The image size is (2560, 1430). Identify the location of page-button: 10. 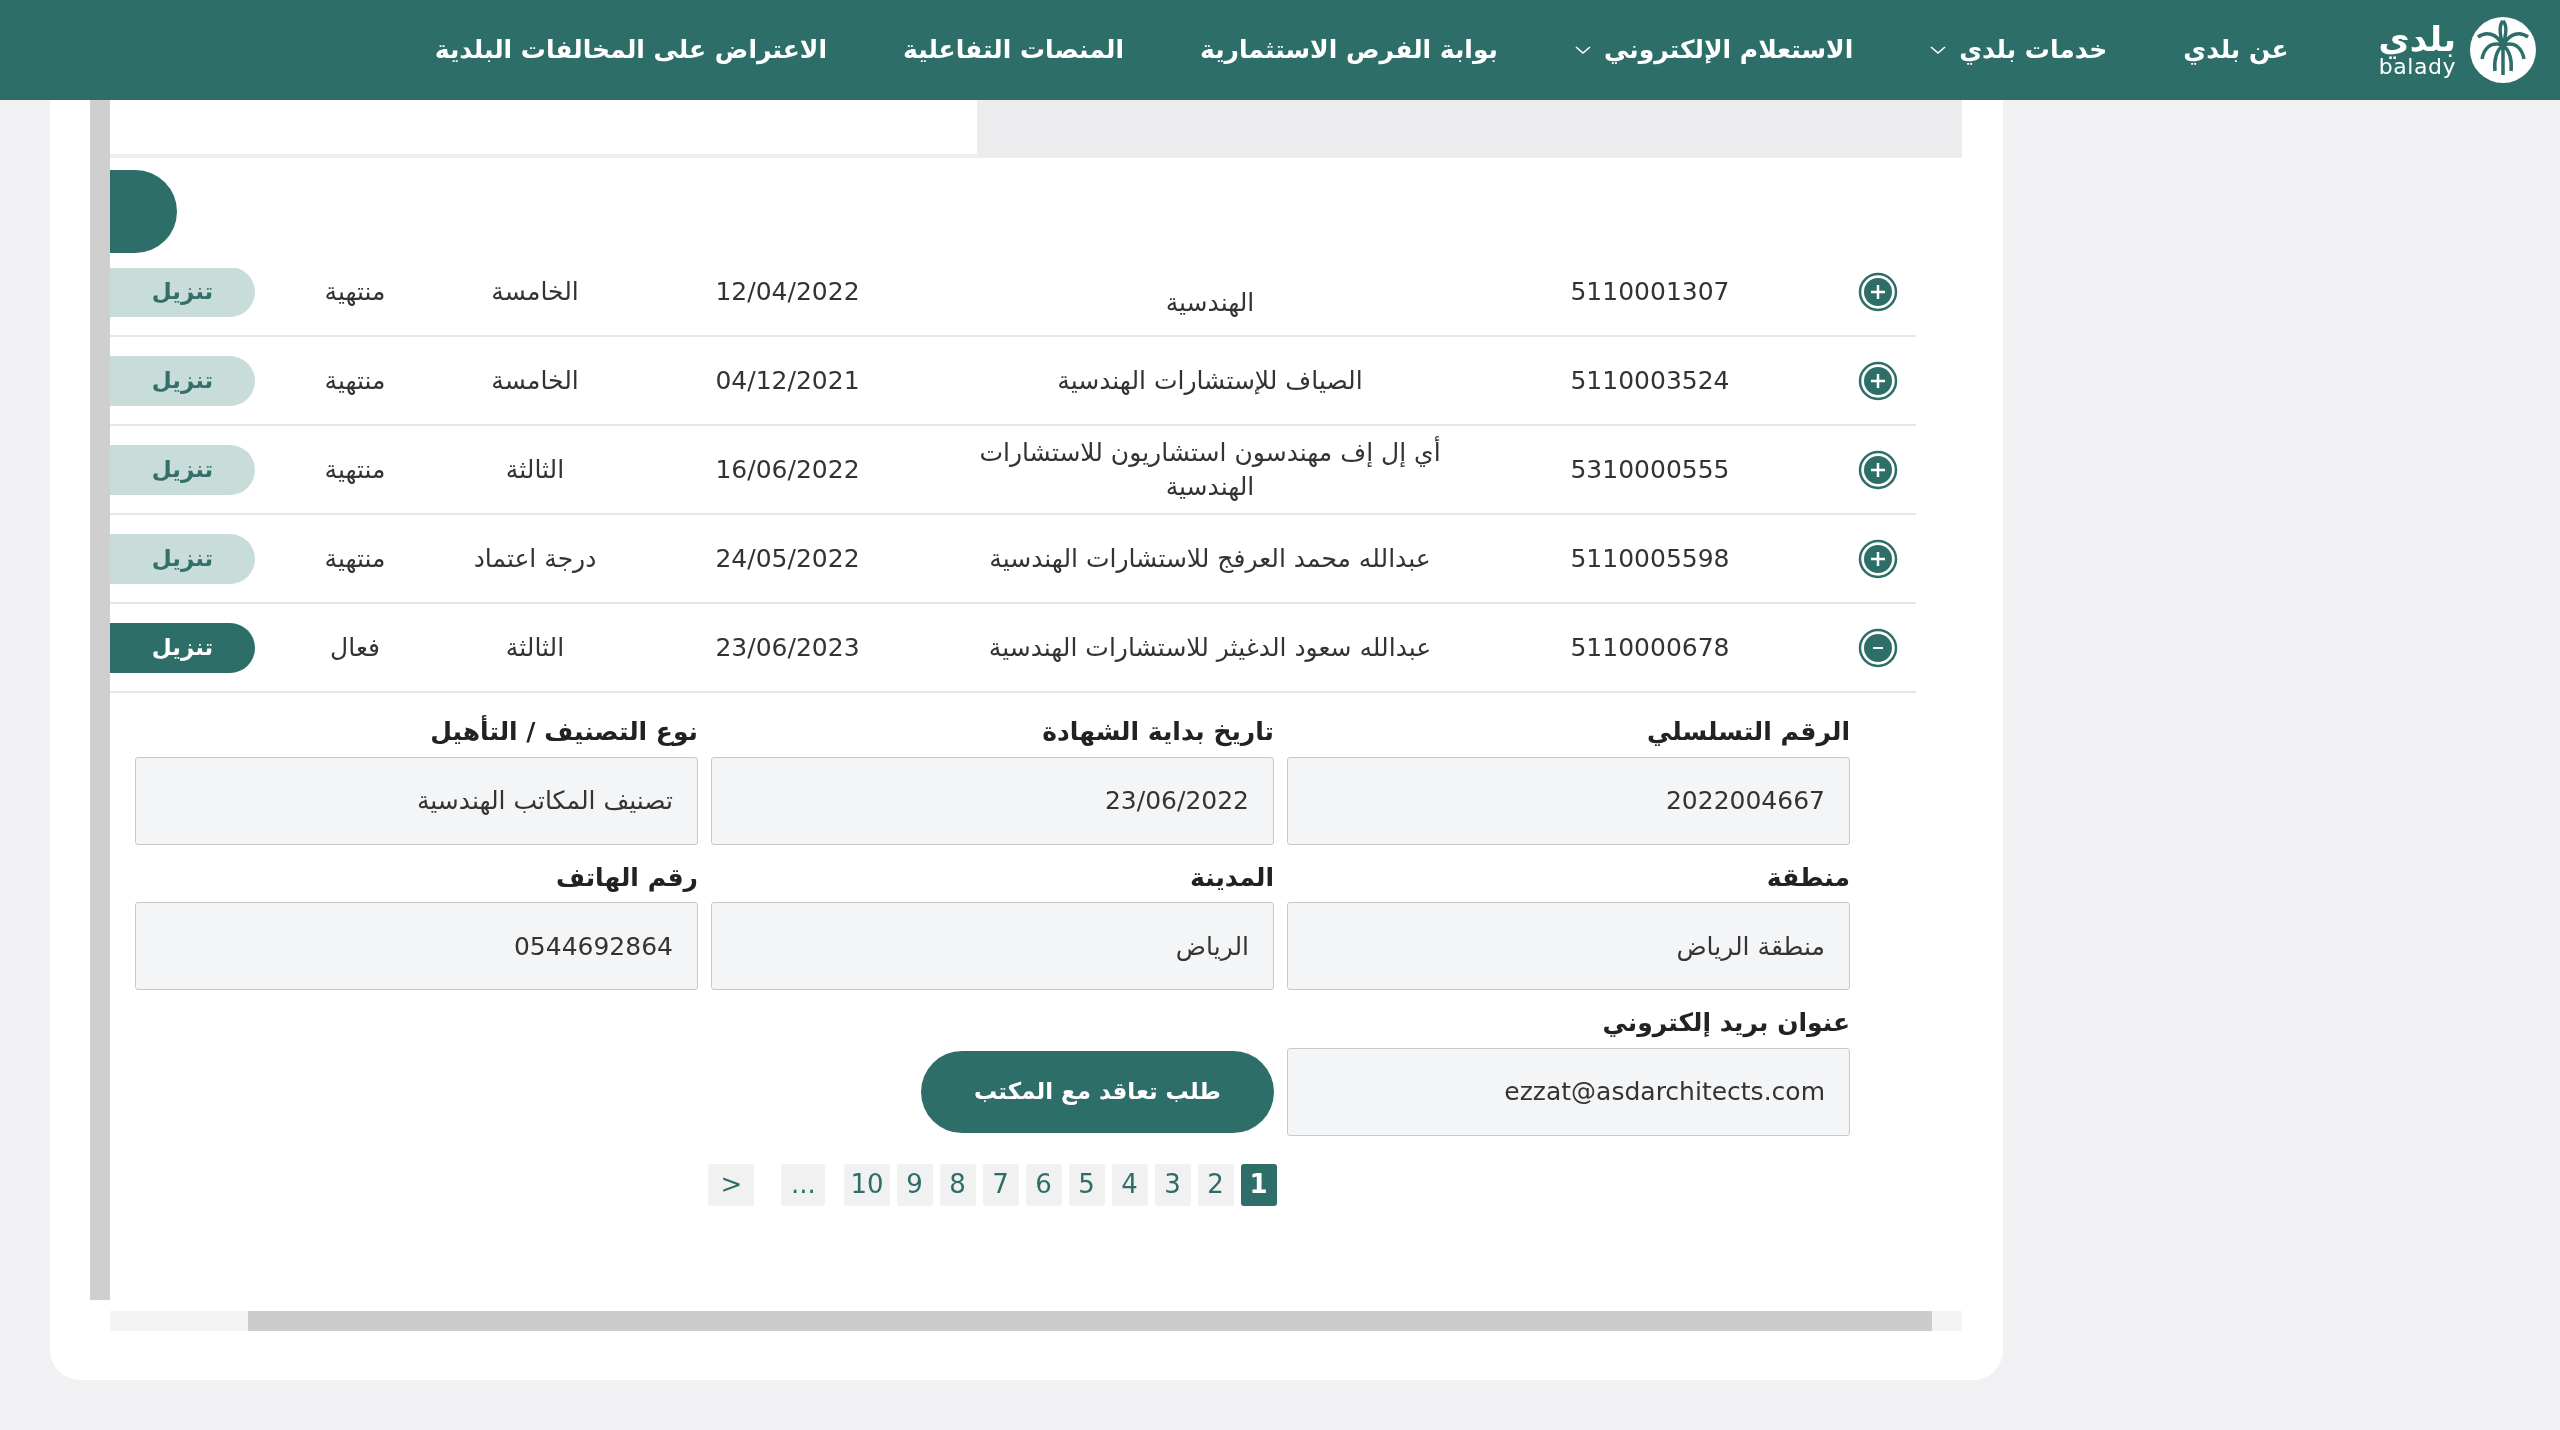
(867, 1184).